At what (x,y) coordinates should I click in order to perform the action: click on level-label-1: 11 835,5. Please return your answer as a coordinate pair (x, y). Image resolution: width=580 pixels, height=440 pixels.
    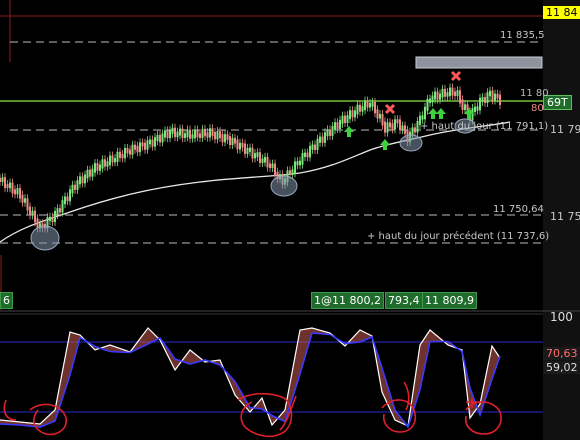
    Looking at the image, I should click on (522, 35).